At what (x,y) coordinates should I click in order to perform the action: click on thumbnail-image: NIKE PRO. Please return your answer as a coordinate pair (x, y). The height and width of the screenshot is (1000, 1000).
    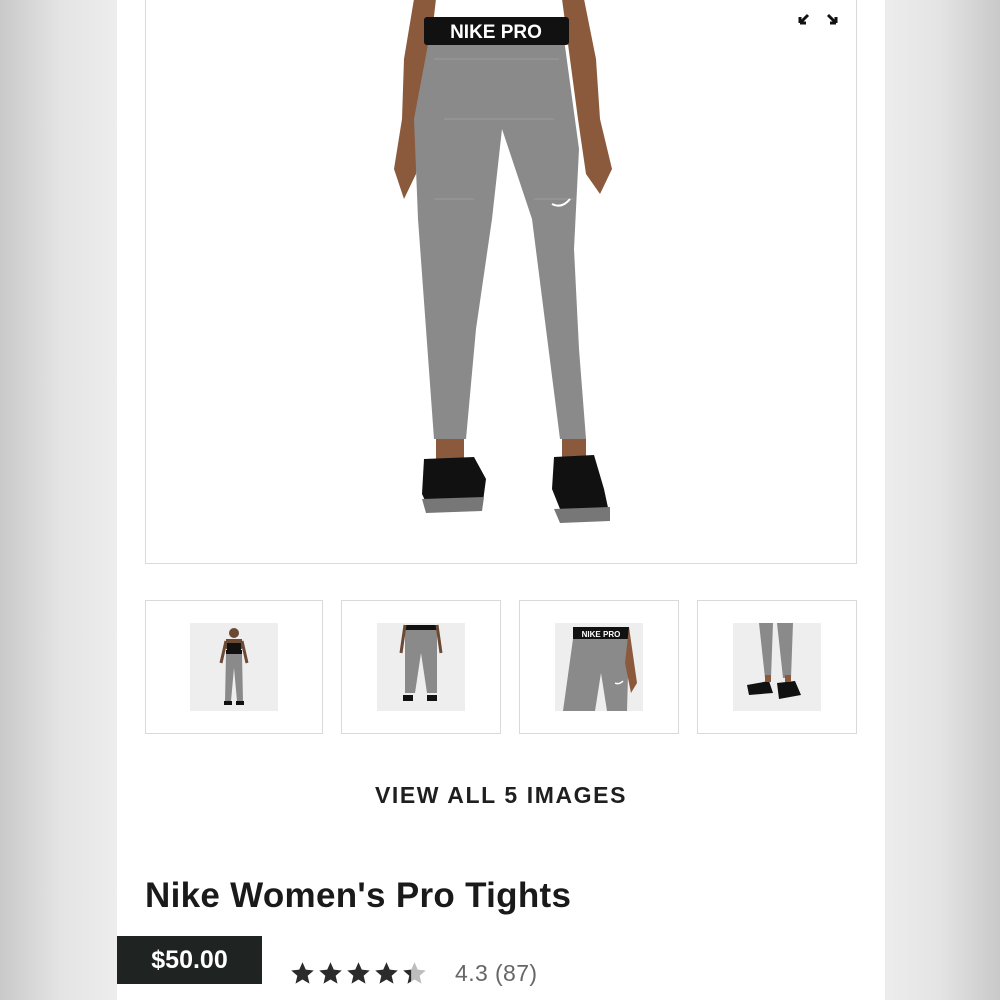
    Looking at the image, I should click on (599, 667).